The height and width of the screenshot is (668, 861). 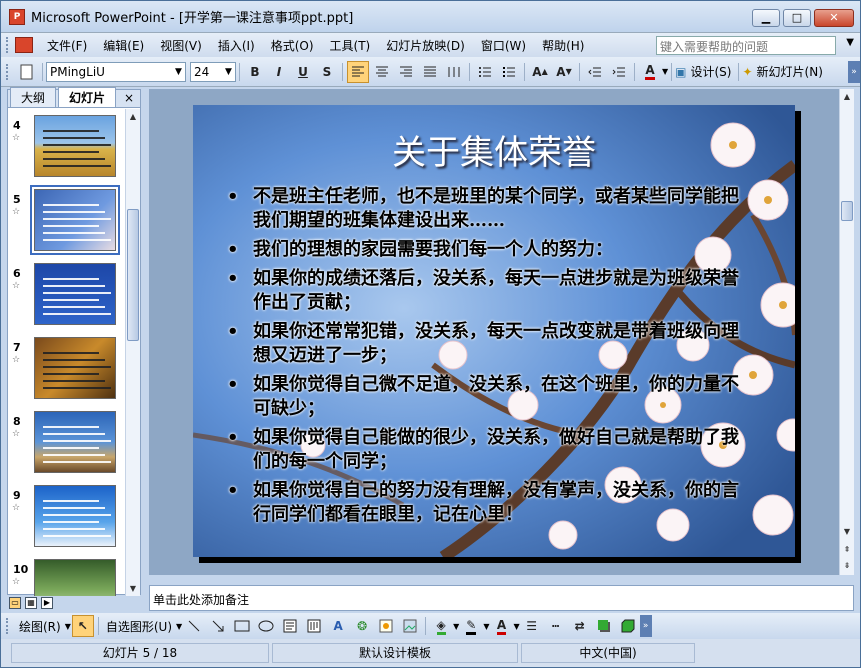 What do you see at coordinates (540, 72) in the screenshot?
I see `increase-font-icon: A ▲` at bounding box center [540, 72].